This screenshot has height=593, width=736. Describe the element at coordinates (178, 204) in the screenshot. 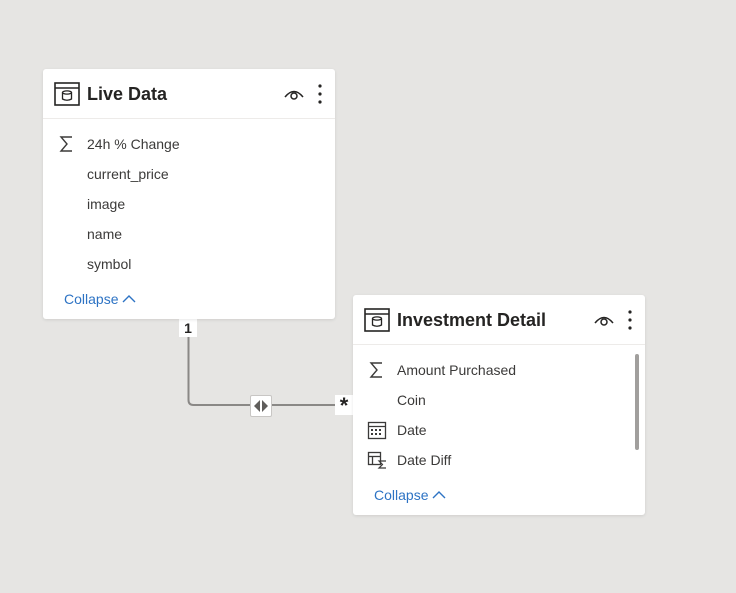

I see `field-image: image` at that location.